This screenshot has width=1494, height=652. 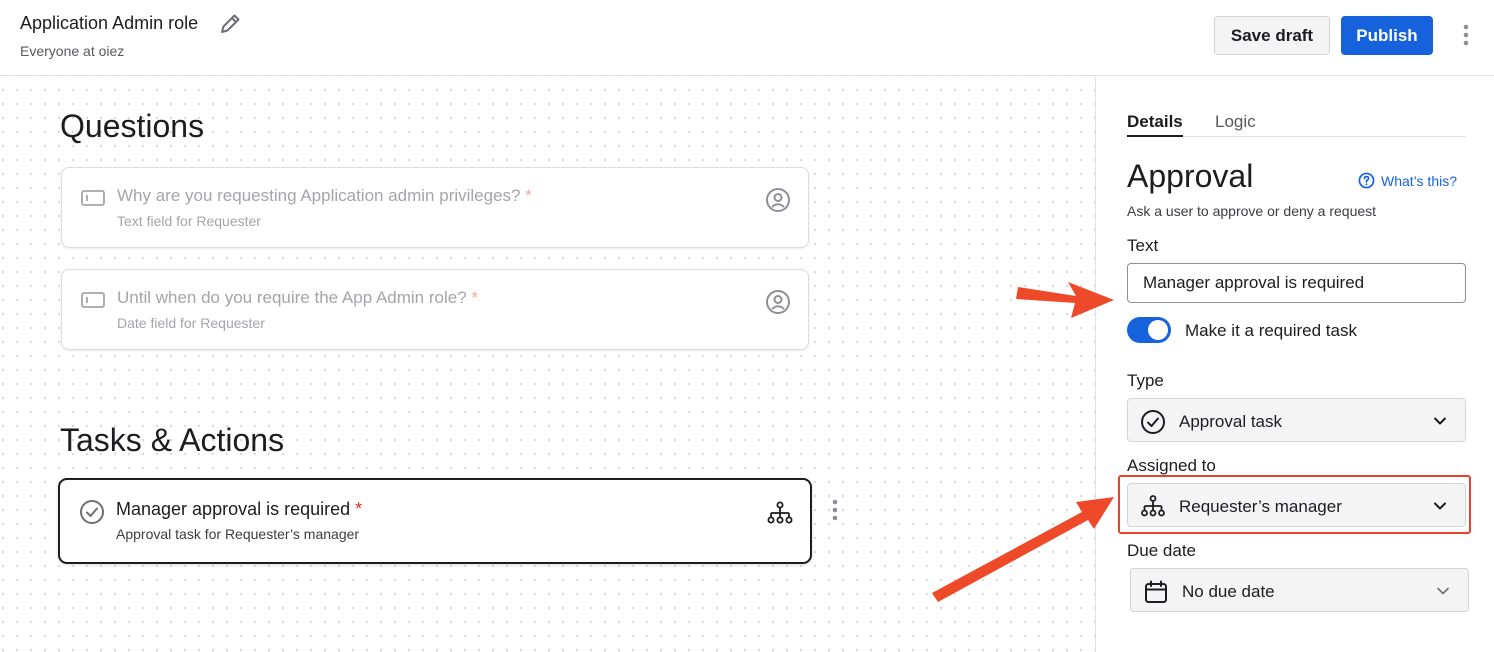 What do you see at coordinates (1158, 330) in the screenshot?
I see `toggle-knob` at bounding box center [1158, 330].